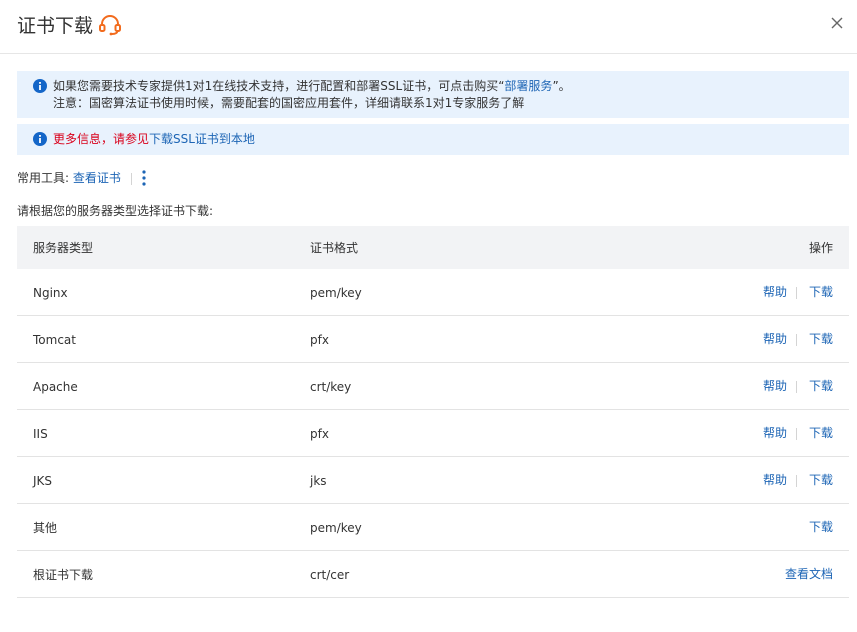  What do you see at coordinates (131, 178) in the screenshot?
I see `tools-divider` at bounding box center [131, 178].